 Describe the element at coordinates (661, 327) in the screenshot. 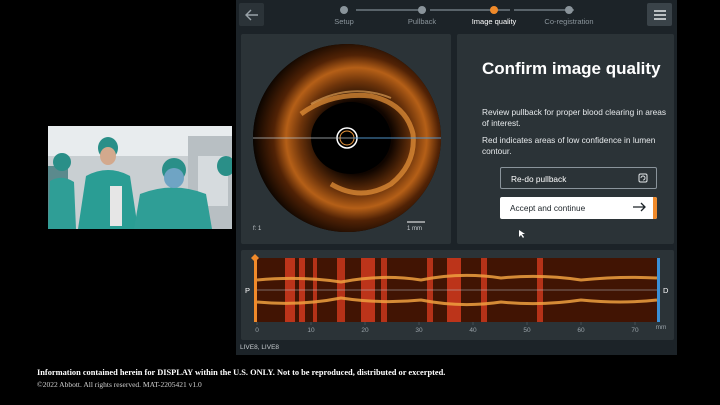

I see `unit-label: mm` at that location.